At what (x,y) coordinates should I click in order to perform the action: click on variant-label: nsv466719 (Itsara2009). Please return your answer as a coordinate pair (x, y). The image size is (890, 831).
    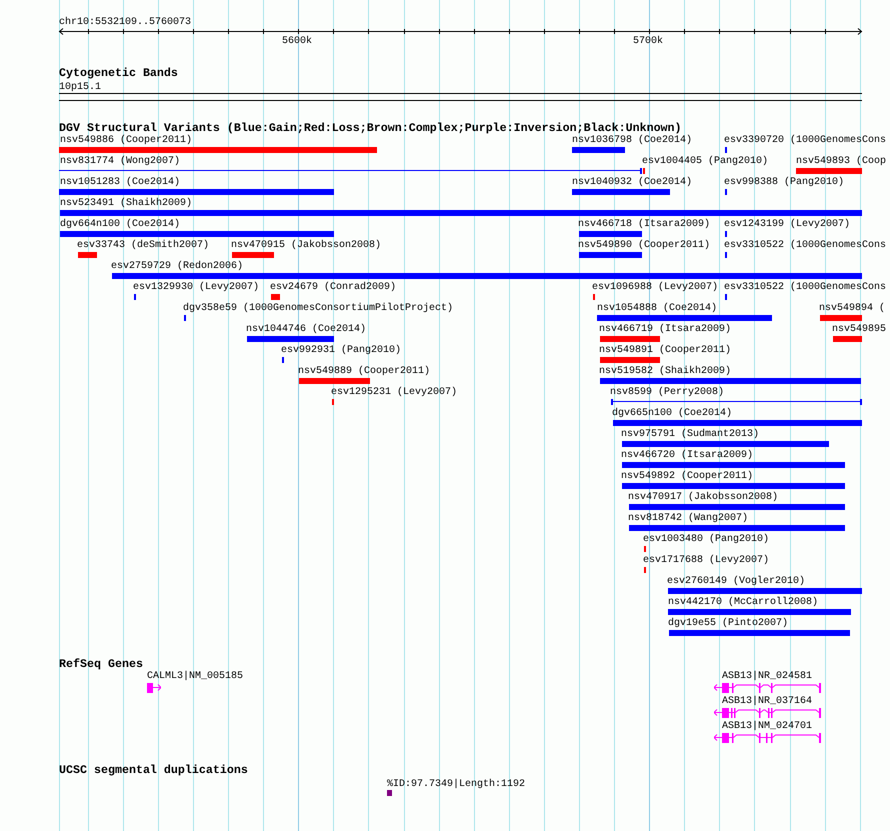
    Looking at the image, I should click on (665, 329).